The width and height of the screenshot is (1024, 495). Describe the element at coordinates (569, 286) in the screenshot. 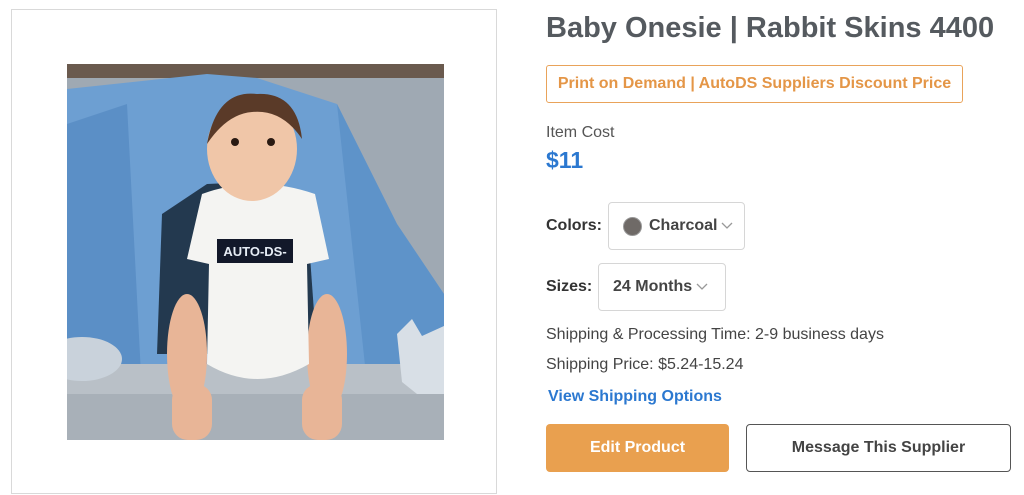

I see `sizes-label: Sizes:` at that location.